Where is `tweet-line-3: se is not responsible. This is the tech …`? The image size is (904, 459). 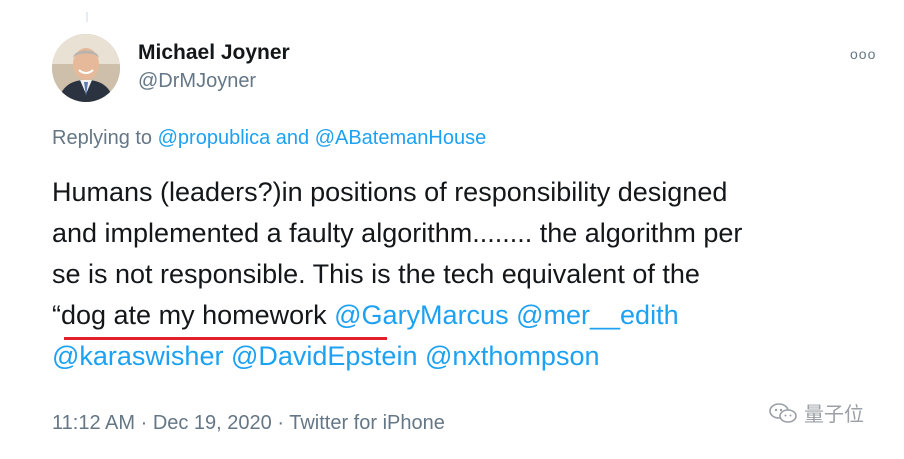
tweet-line-3: se is not responsible. This is the tech … is located at coordinates (376, 274).